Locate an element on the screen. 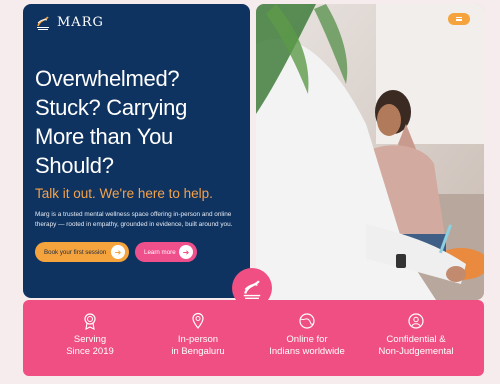 The width and height of the screenshot is (500, 384). hamburger-icon is located at coordinates (459, 19).